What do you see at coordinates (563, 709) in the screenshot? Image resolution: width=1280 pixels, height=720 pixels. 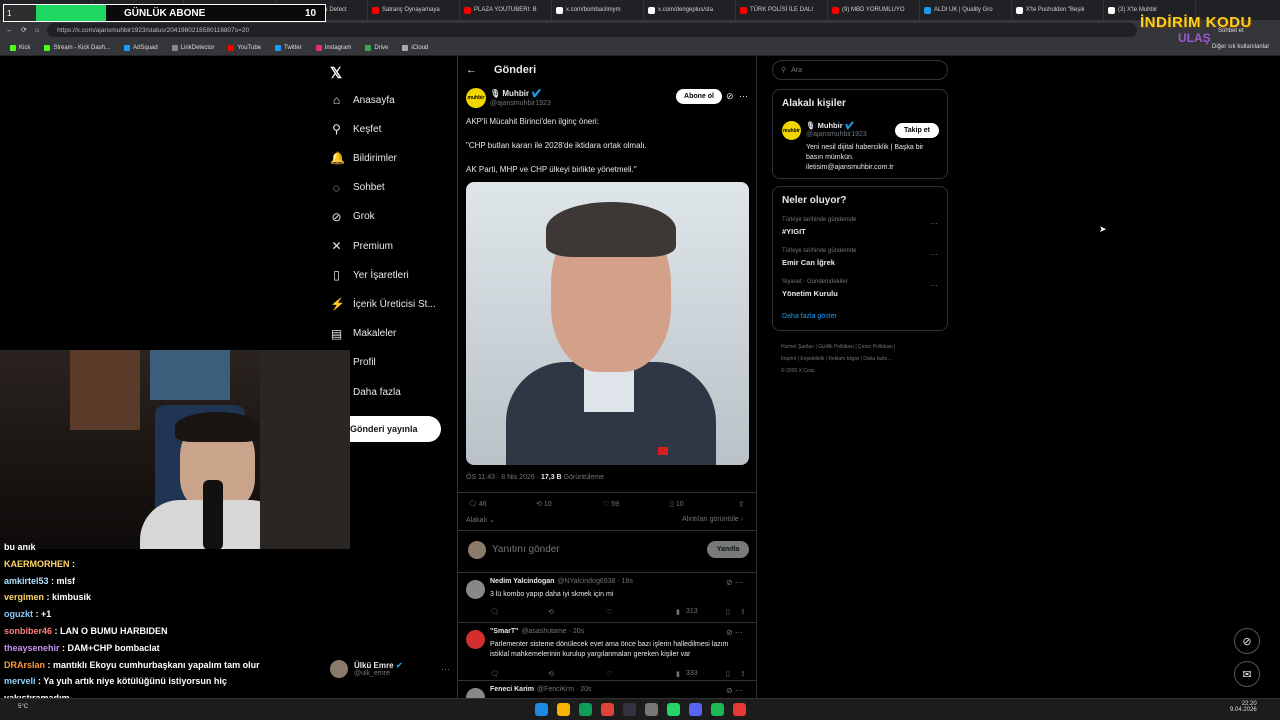 I see `file-explorer-icon` at bounding box center [563, 709].